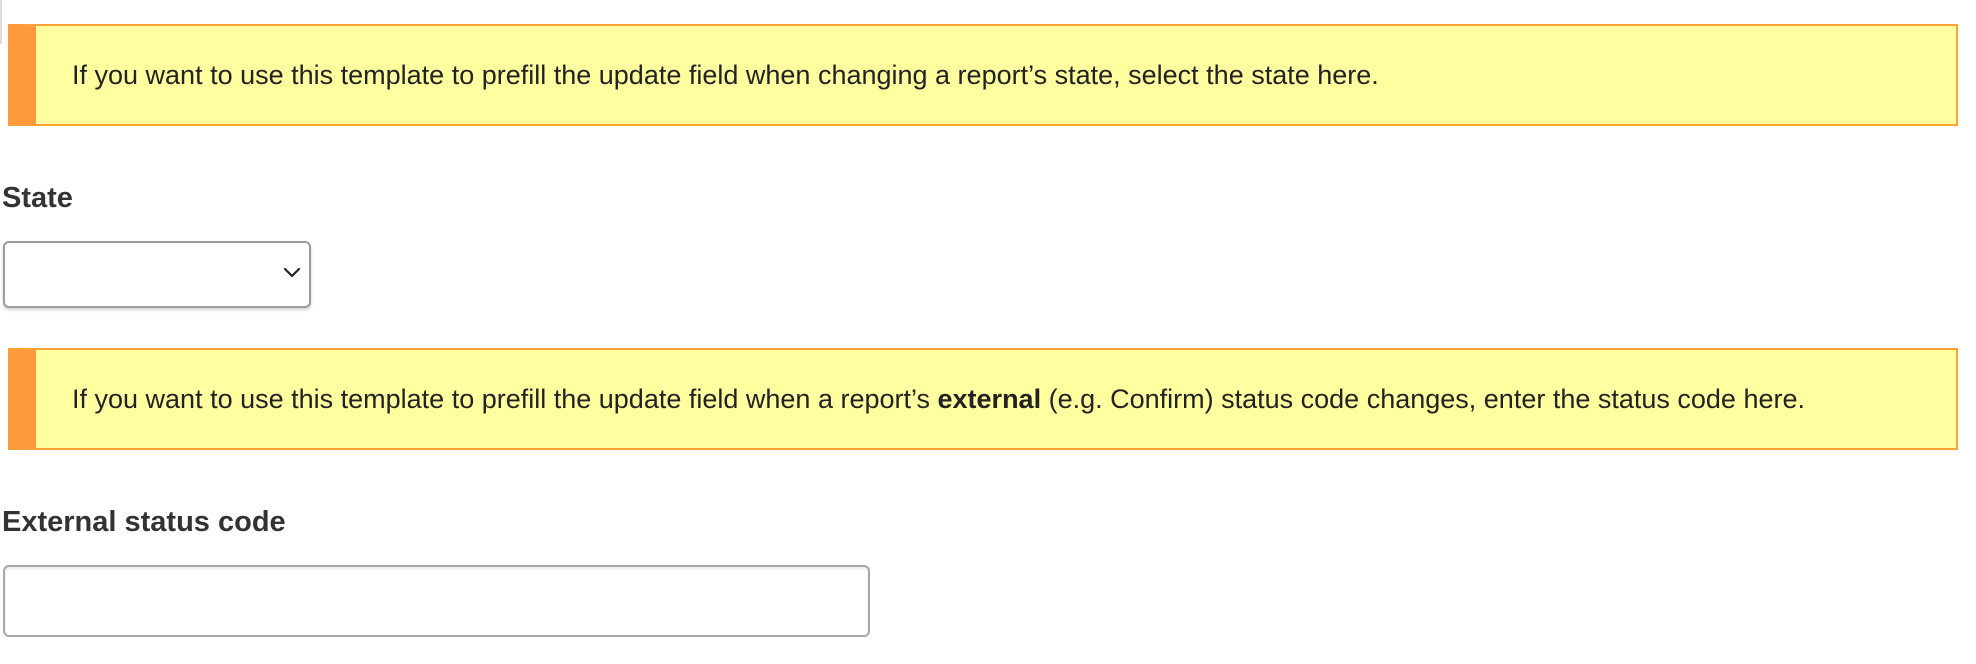 The width and height of the screenshot is (1976, 664). What do you see at coordinates (1, 22) in the screenshot?
I see `left-edge-divider` at bounding box center [1, 22].